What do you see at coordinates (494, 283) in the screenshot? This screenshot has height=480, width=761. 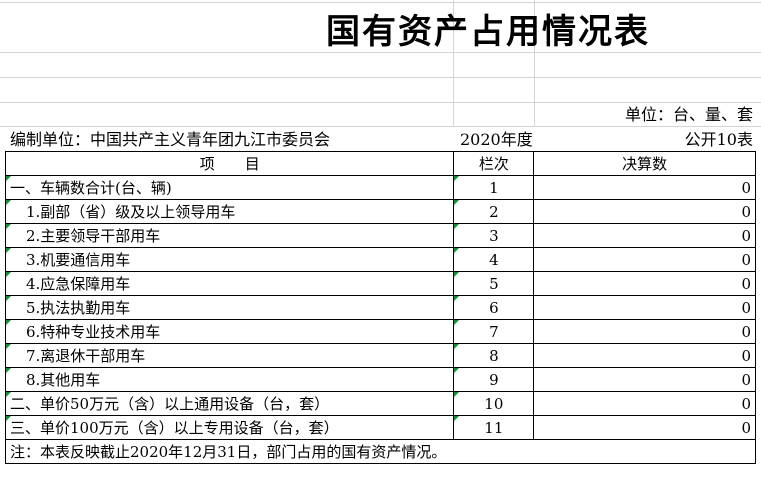 I see `col-cell: 5` at bounding box center [494, 283].